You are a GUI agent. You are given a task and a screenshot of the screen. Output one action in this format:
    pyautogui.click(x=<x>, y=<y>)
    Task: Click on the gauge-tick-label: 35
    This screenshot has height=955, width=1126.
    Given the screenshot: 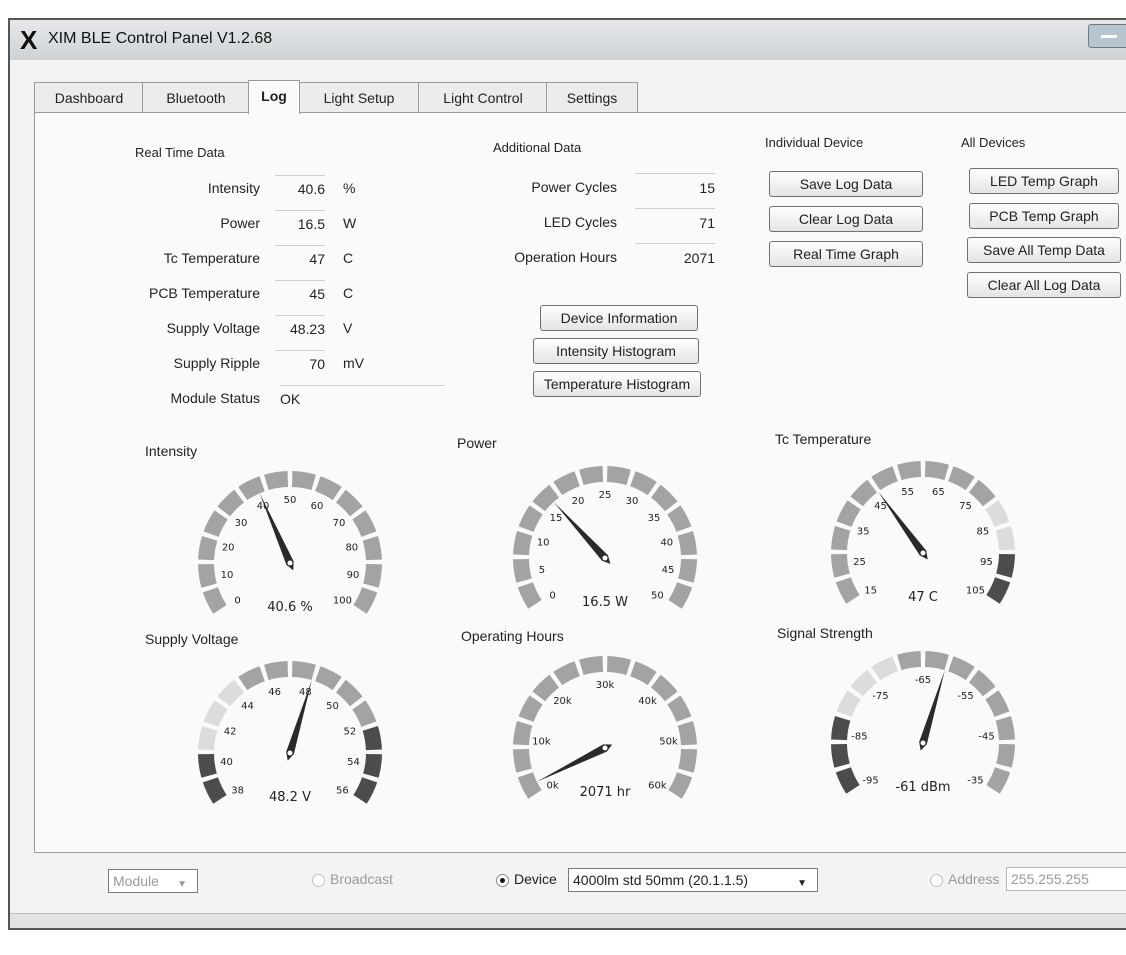 What is the action you would take?
    pyautogui.click(x=654, y=518)
    